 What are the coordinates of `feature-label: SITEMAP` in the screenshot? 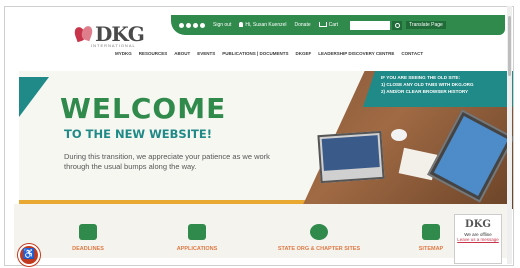 It's located at (431, 249).